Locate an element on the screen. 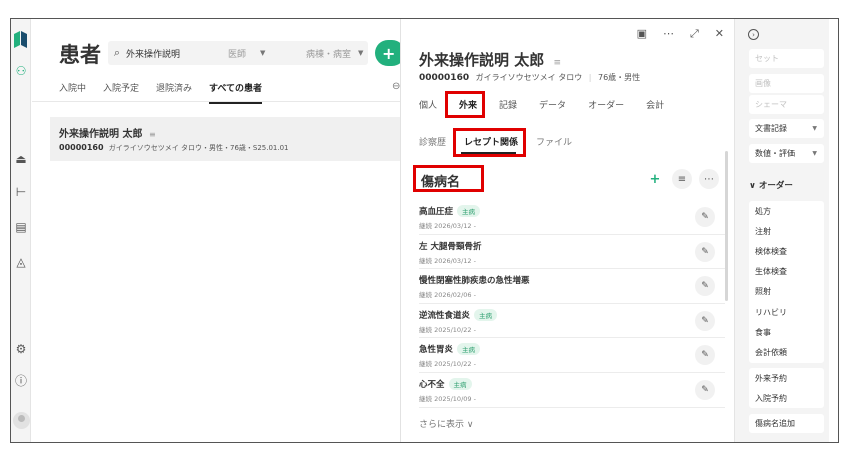 Image resolution: width=847 pixels, height=452 pixels. tab-billing: 会計 is located at coordinates (655, 104).